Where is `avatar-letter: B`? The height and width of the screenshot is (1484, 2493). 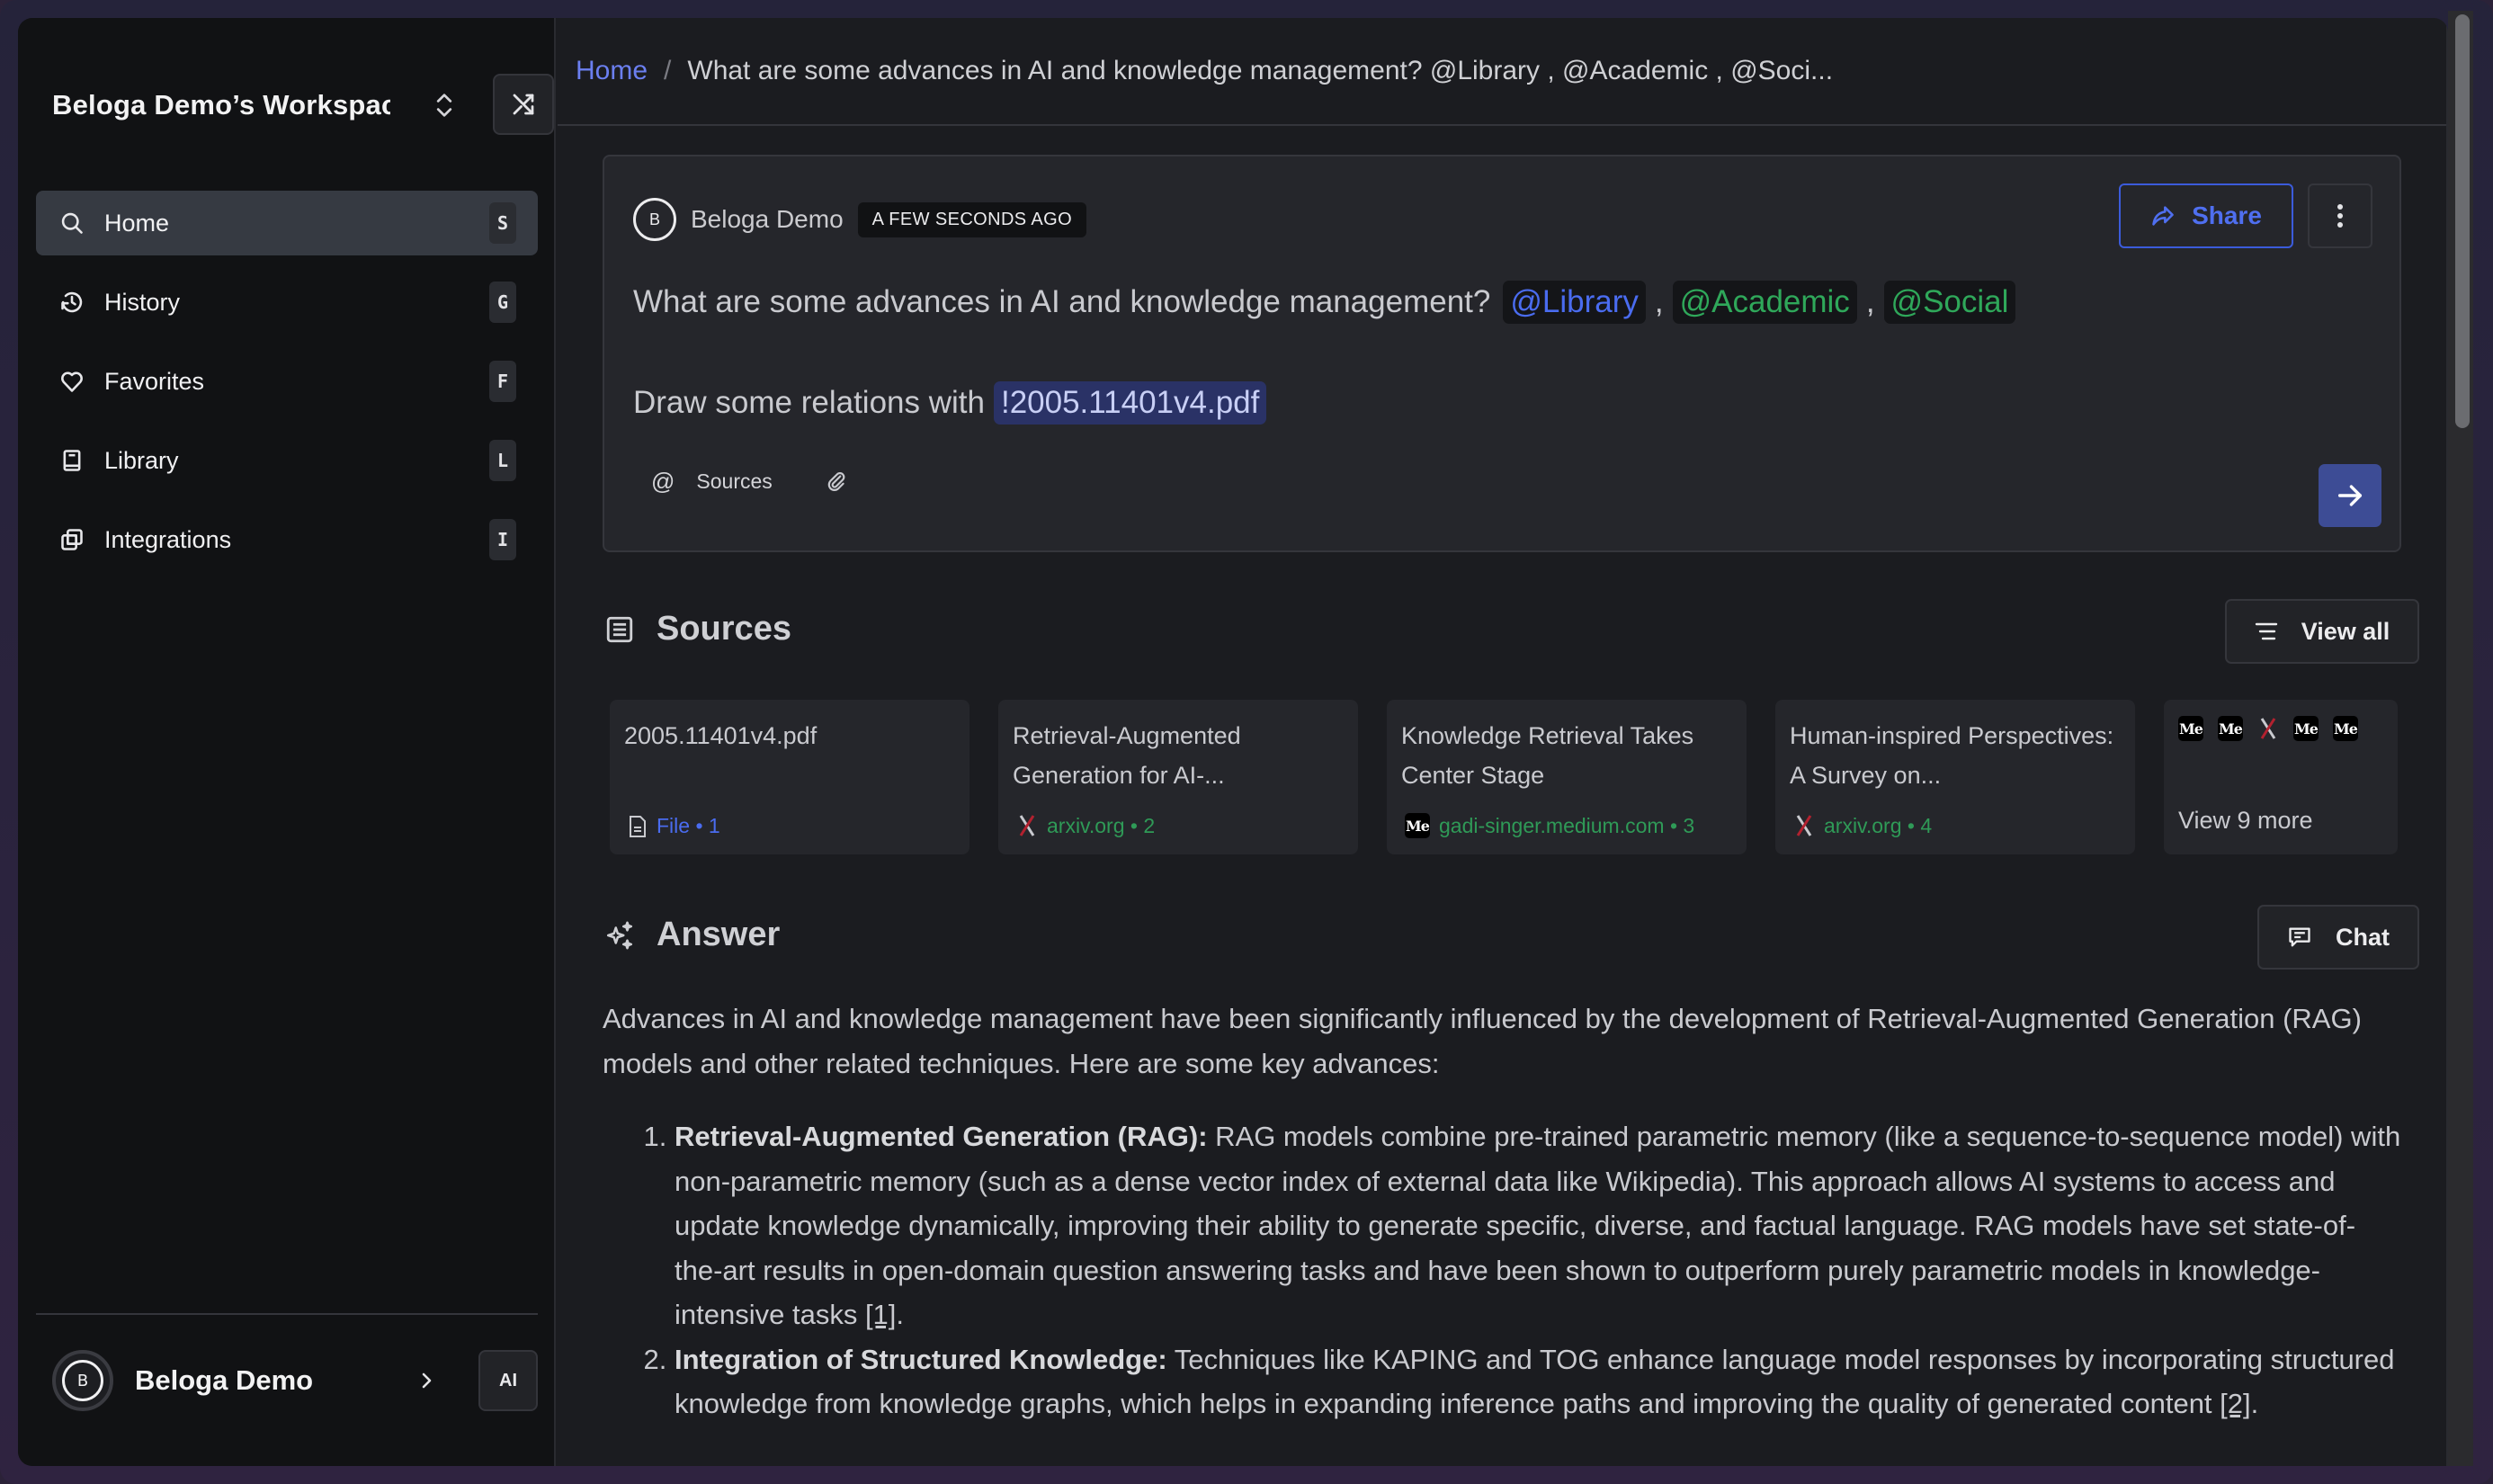
avatar-letter: B is located at coordinates (82, 1380).